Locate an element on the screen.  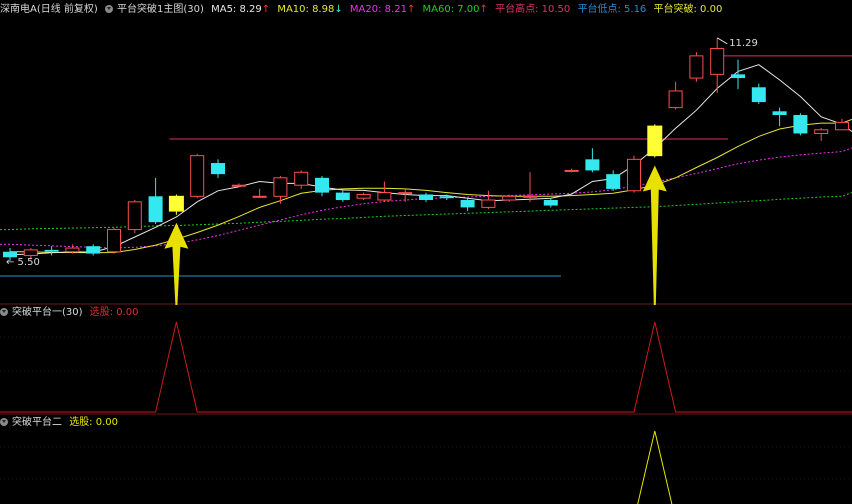
low-price-label: ← 5.50 is located at coordinates (23, 262).